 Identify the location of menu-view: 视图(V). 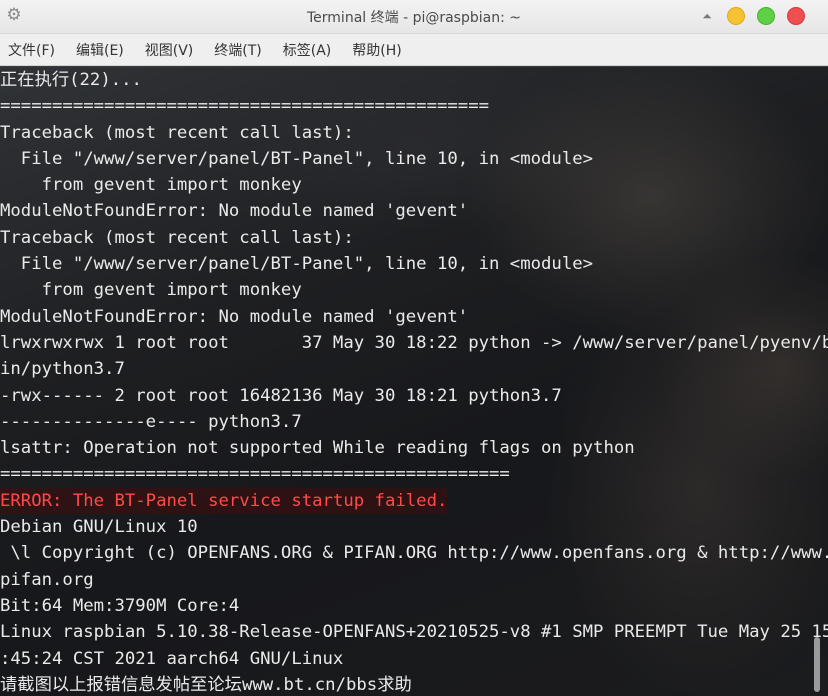
(169, 50).